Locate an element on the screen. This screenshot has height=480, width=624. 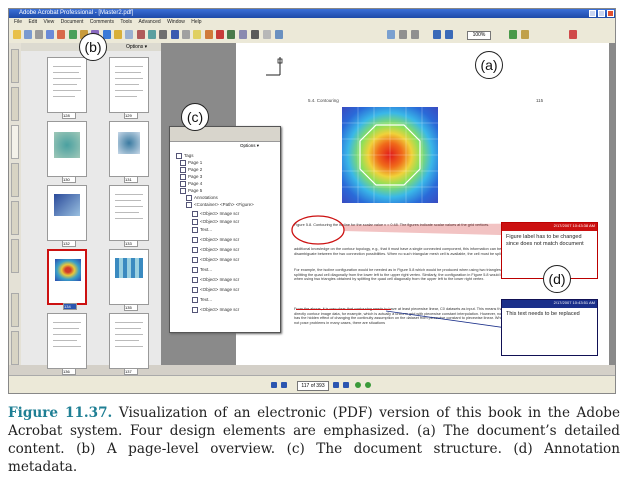
stamp-tool-icon is located at coordinates (231, 34).